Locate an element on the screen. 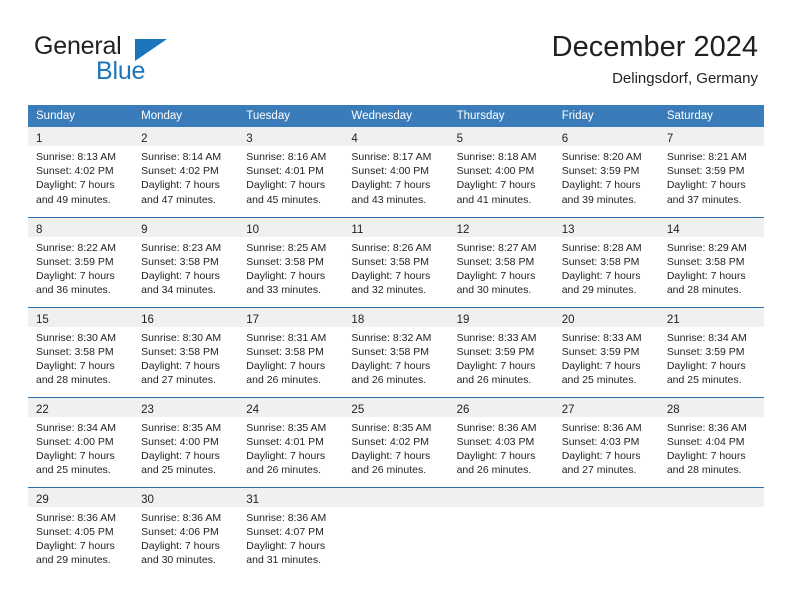 The image size is (792, 612). day-number: 9 is located at coordinates (144, 229).